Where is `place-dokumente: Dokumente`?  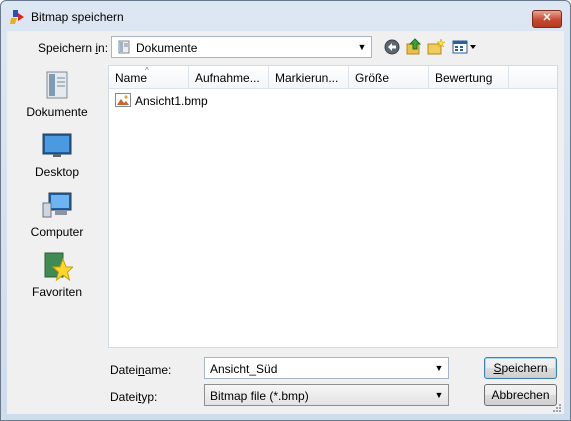
place-dokumente: Dokumente is located at coordinates (57, 94).